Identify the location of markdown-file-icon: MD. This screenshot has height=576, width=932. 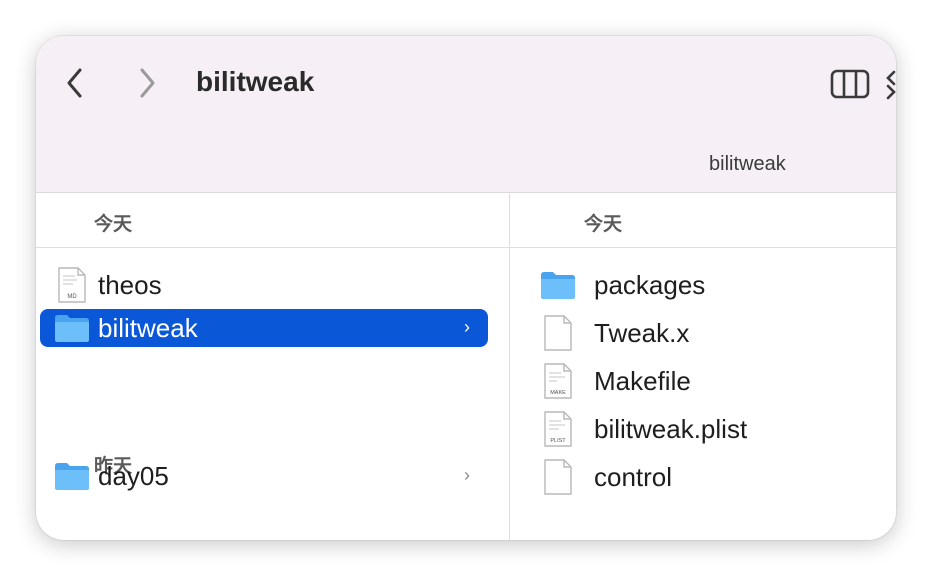
(72, 285).